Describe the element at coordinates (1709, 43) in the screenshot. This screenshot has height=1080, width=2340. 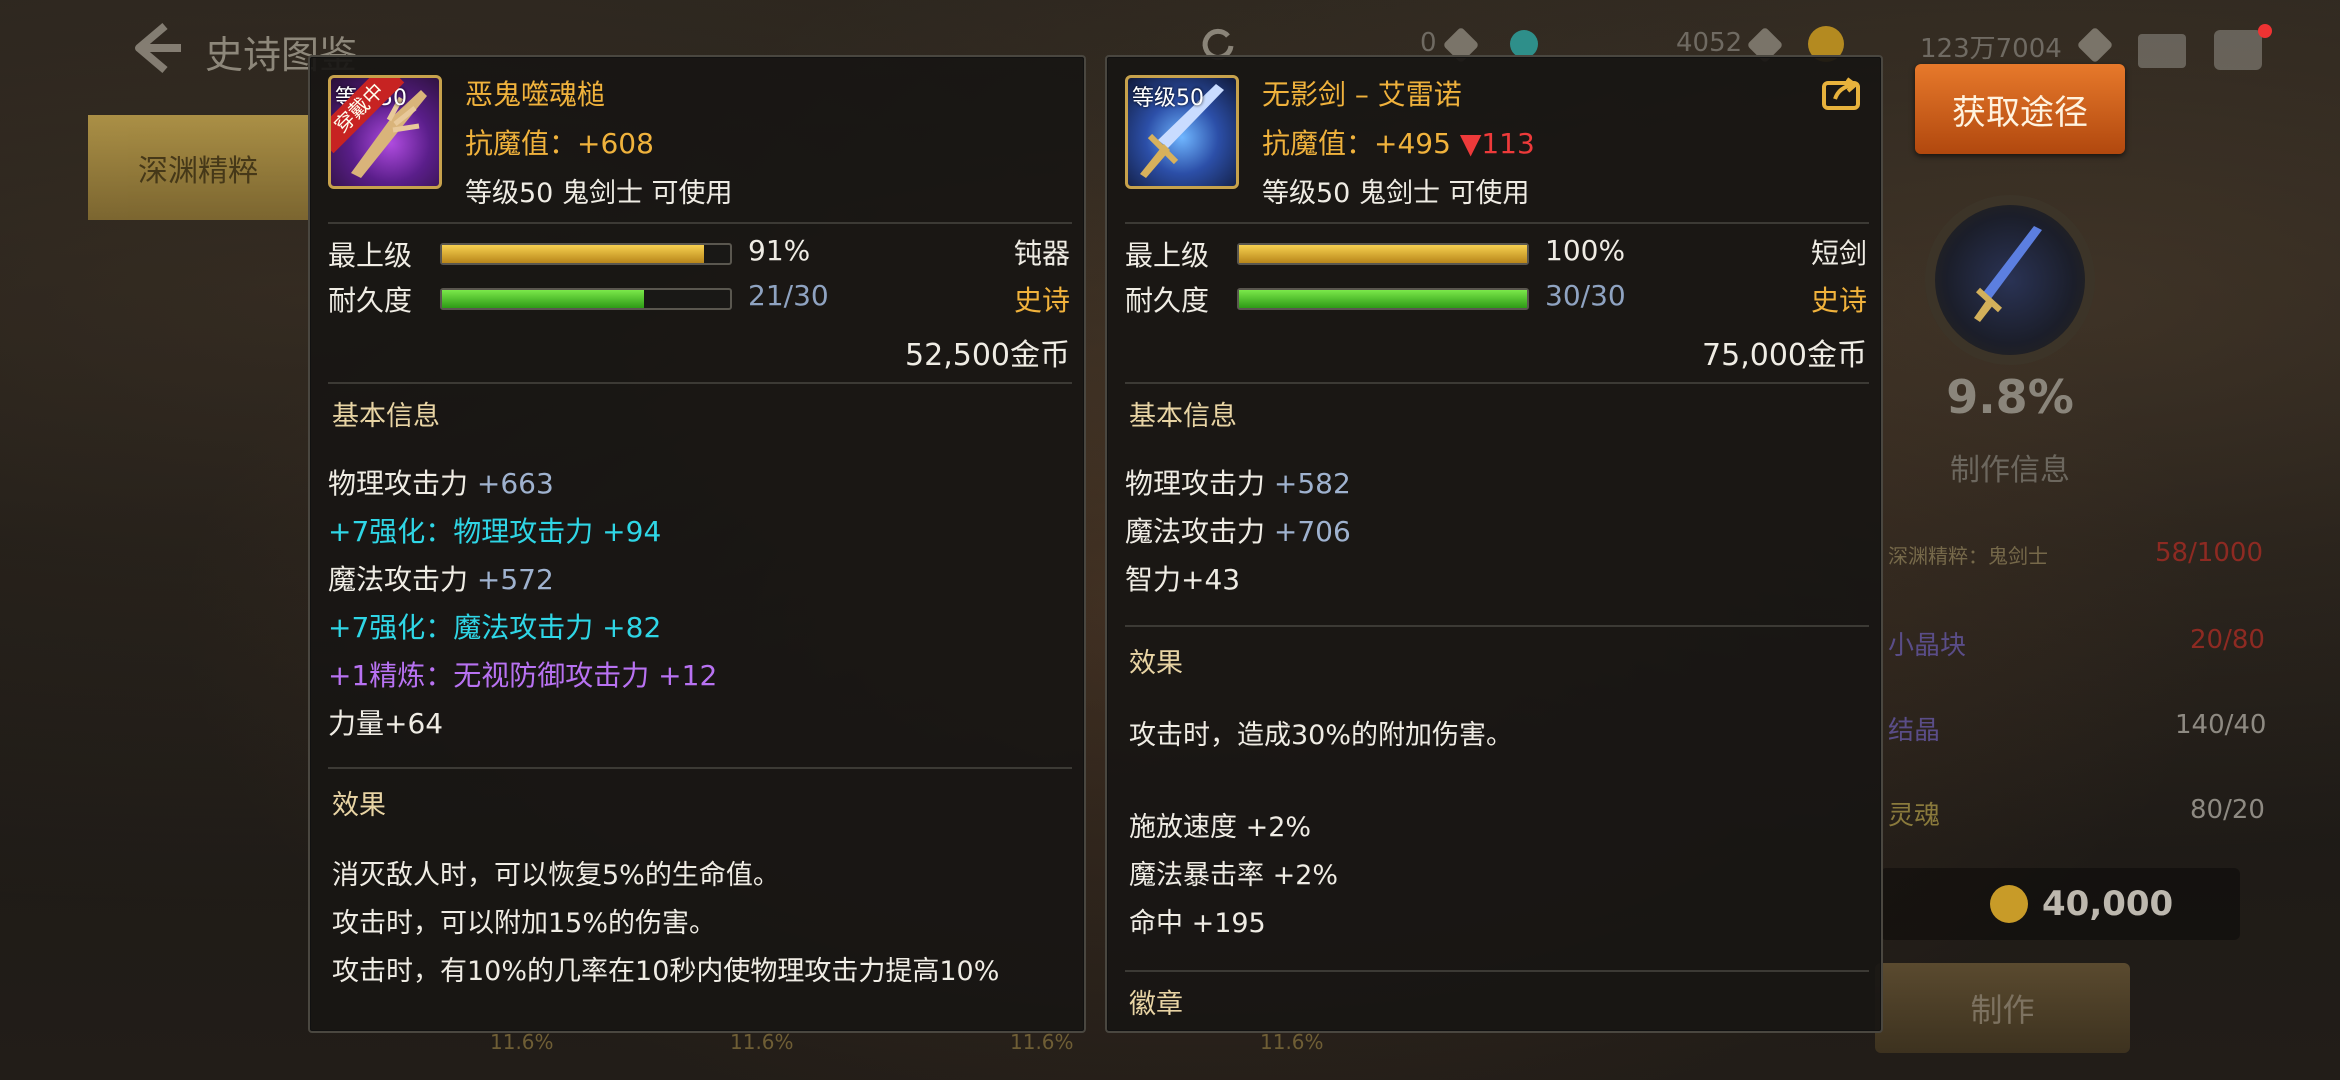
I see `currency-value-2: 4052` at that location.